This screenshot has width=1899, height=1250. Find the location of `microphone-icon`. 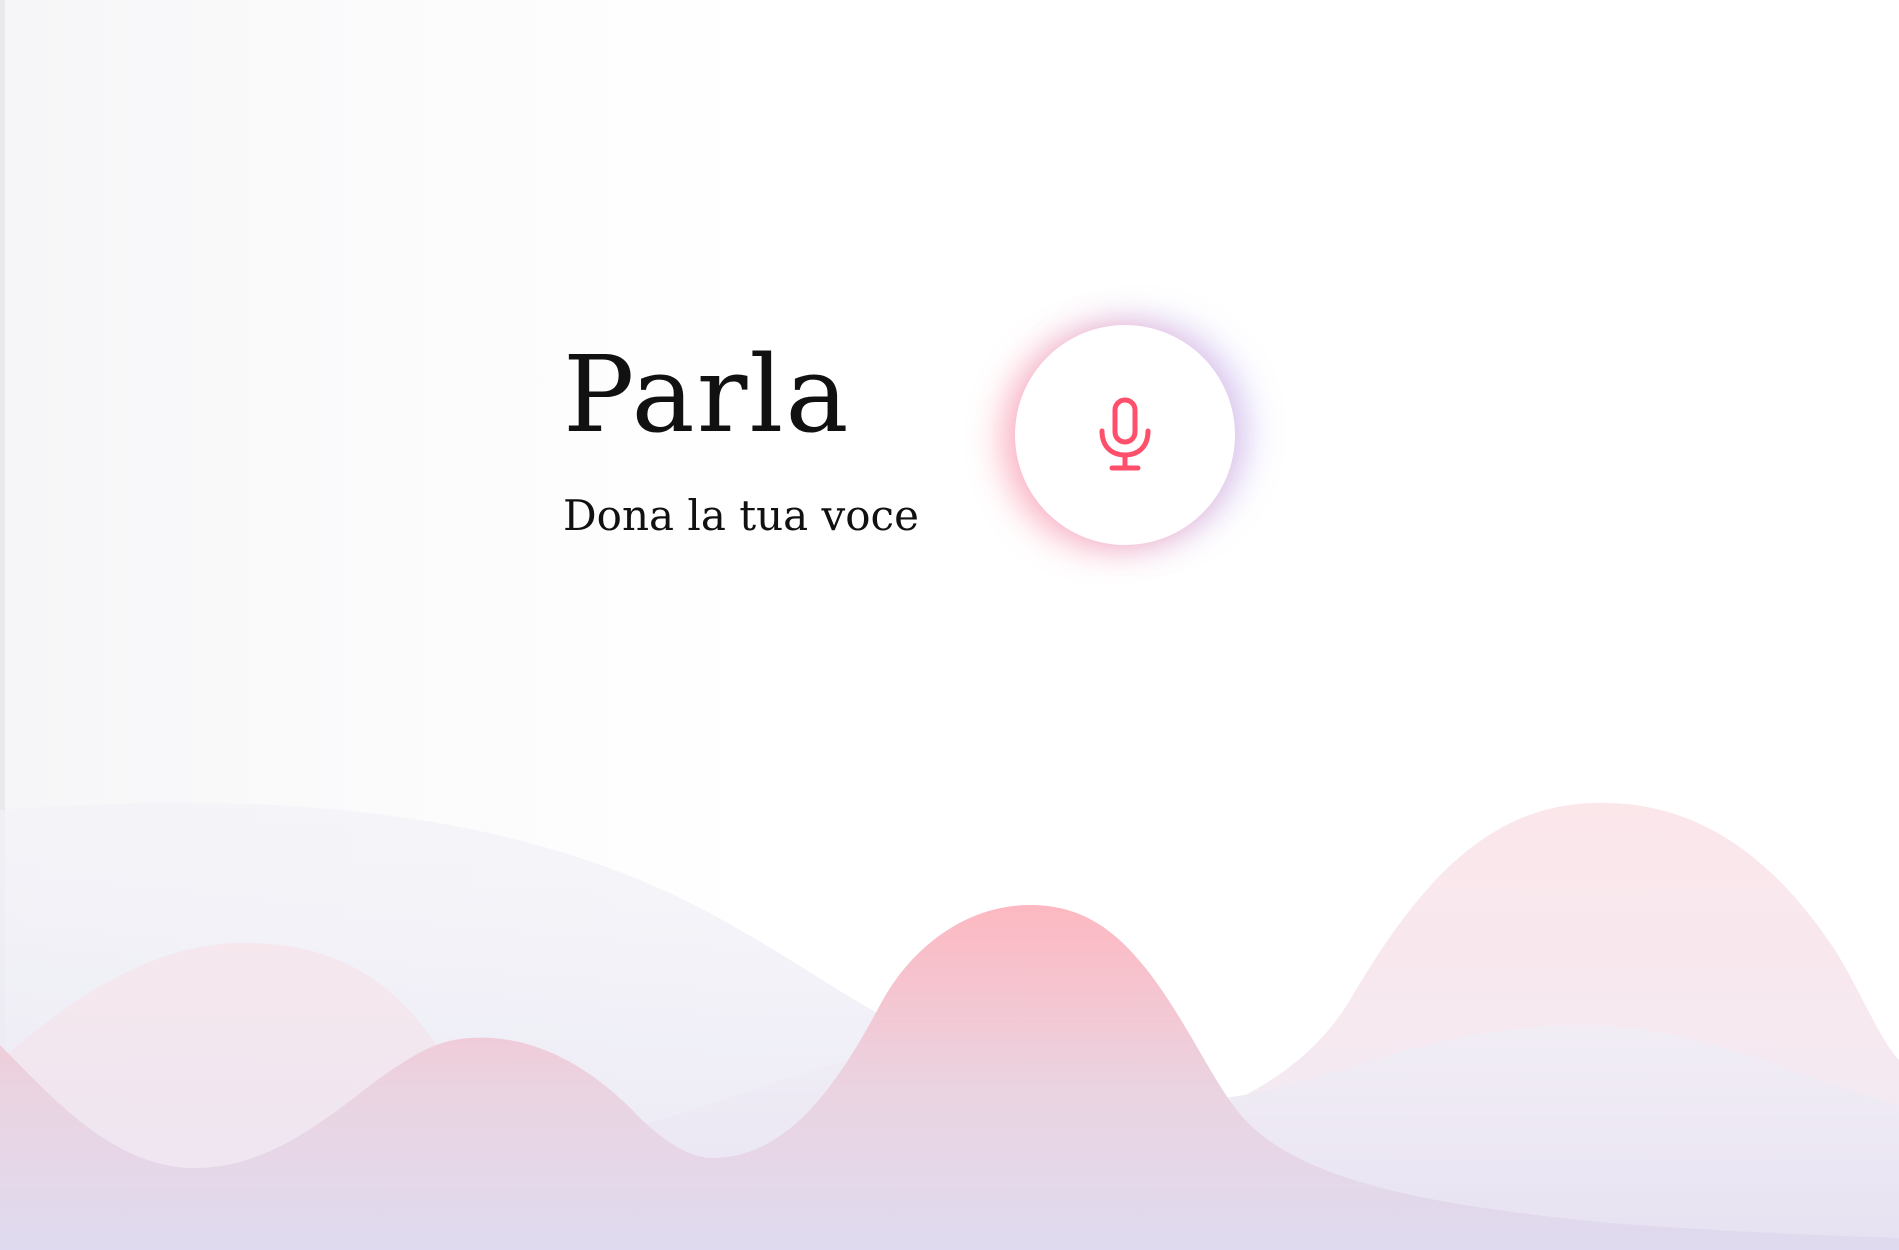

microphone-icon is located at coordinates (1125, 434).